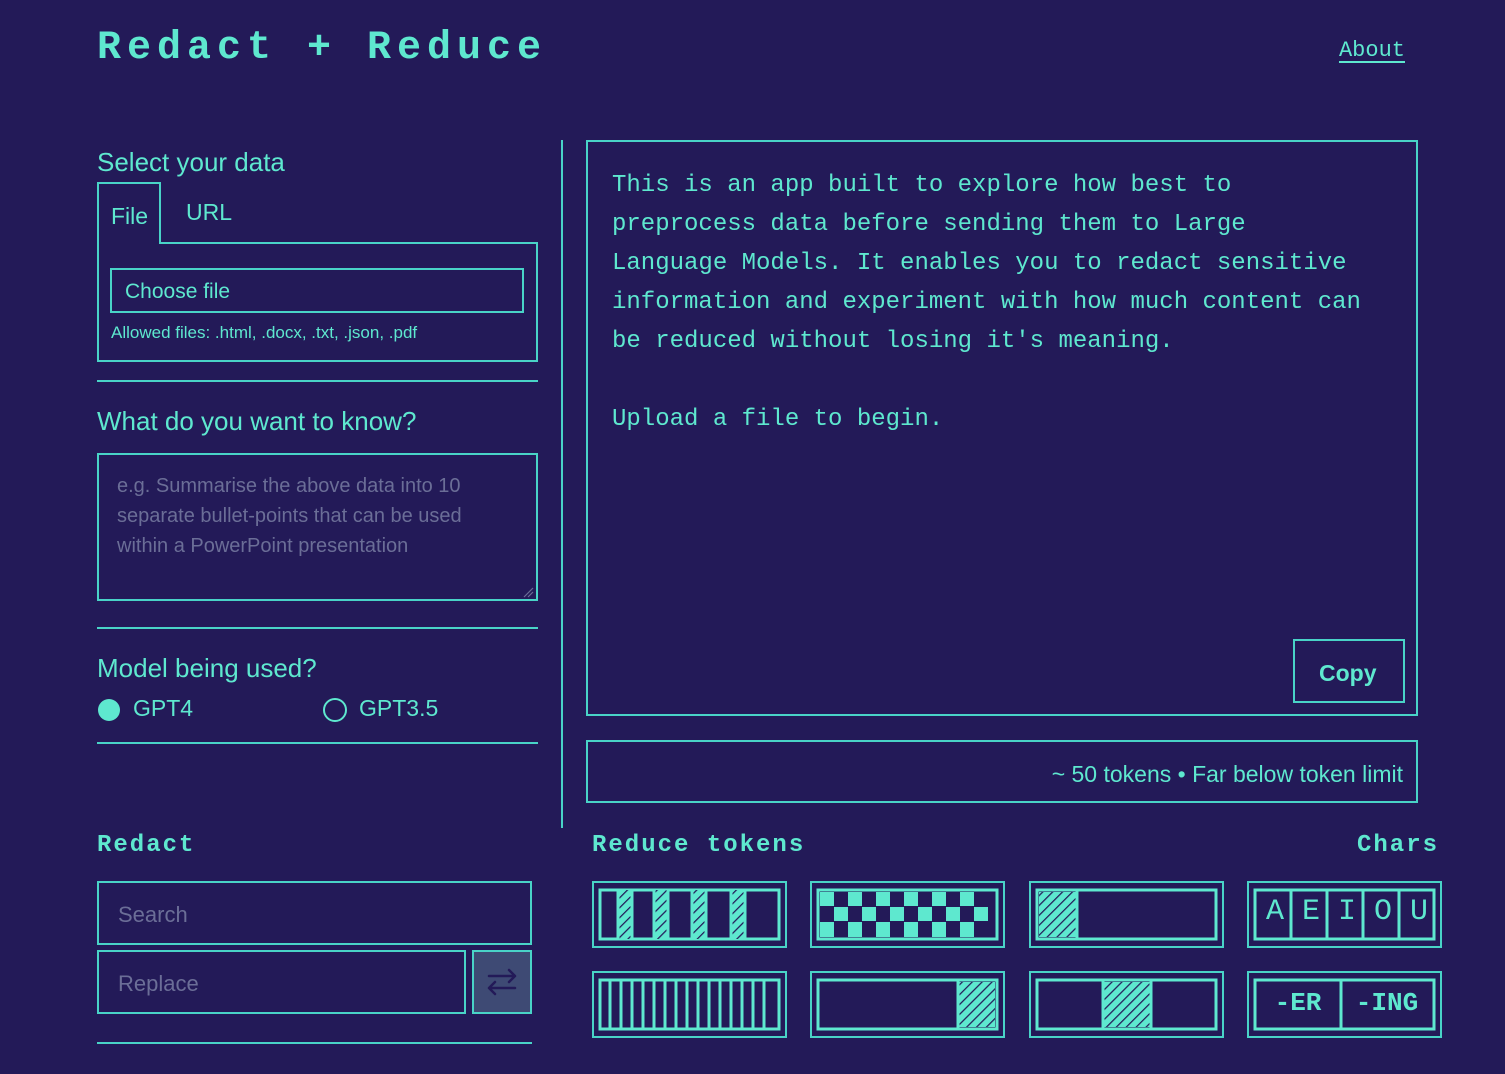  I want to click on dense-stripes-tile, so click(689, 1004).